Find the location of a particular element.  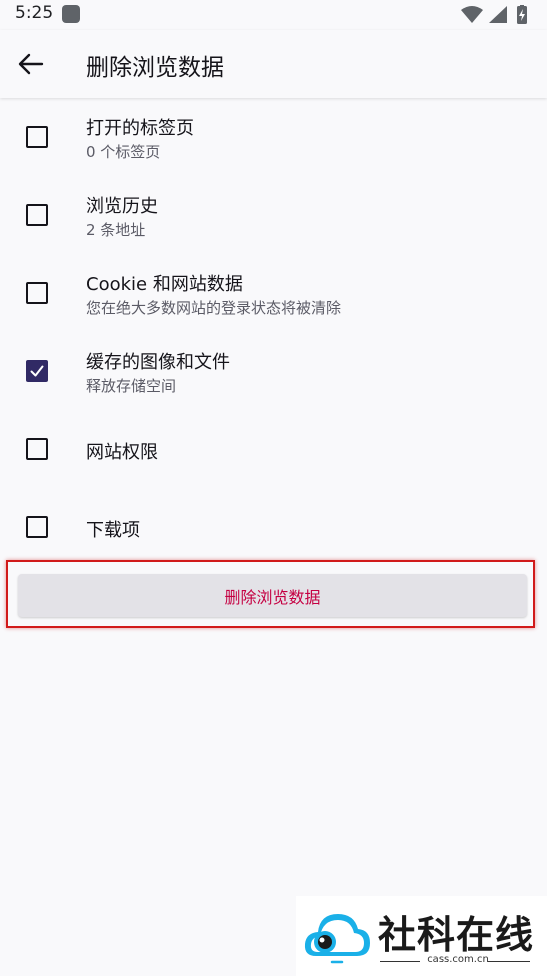

back-arrow-icon is located at coordinates (31, 64).